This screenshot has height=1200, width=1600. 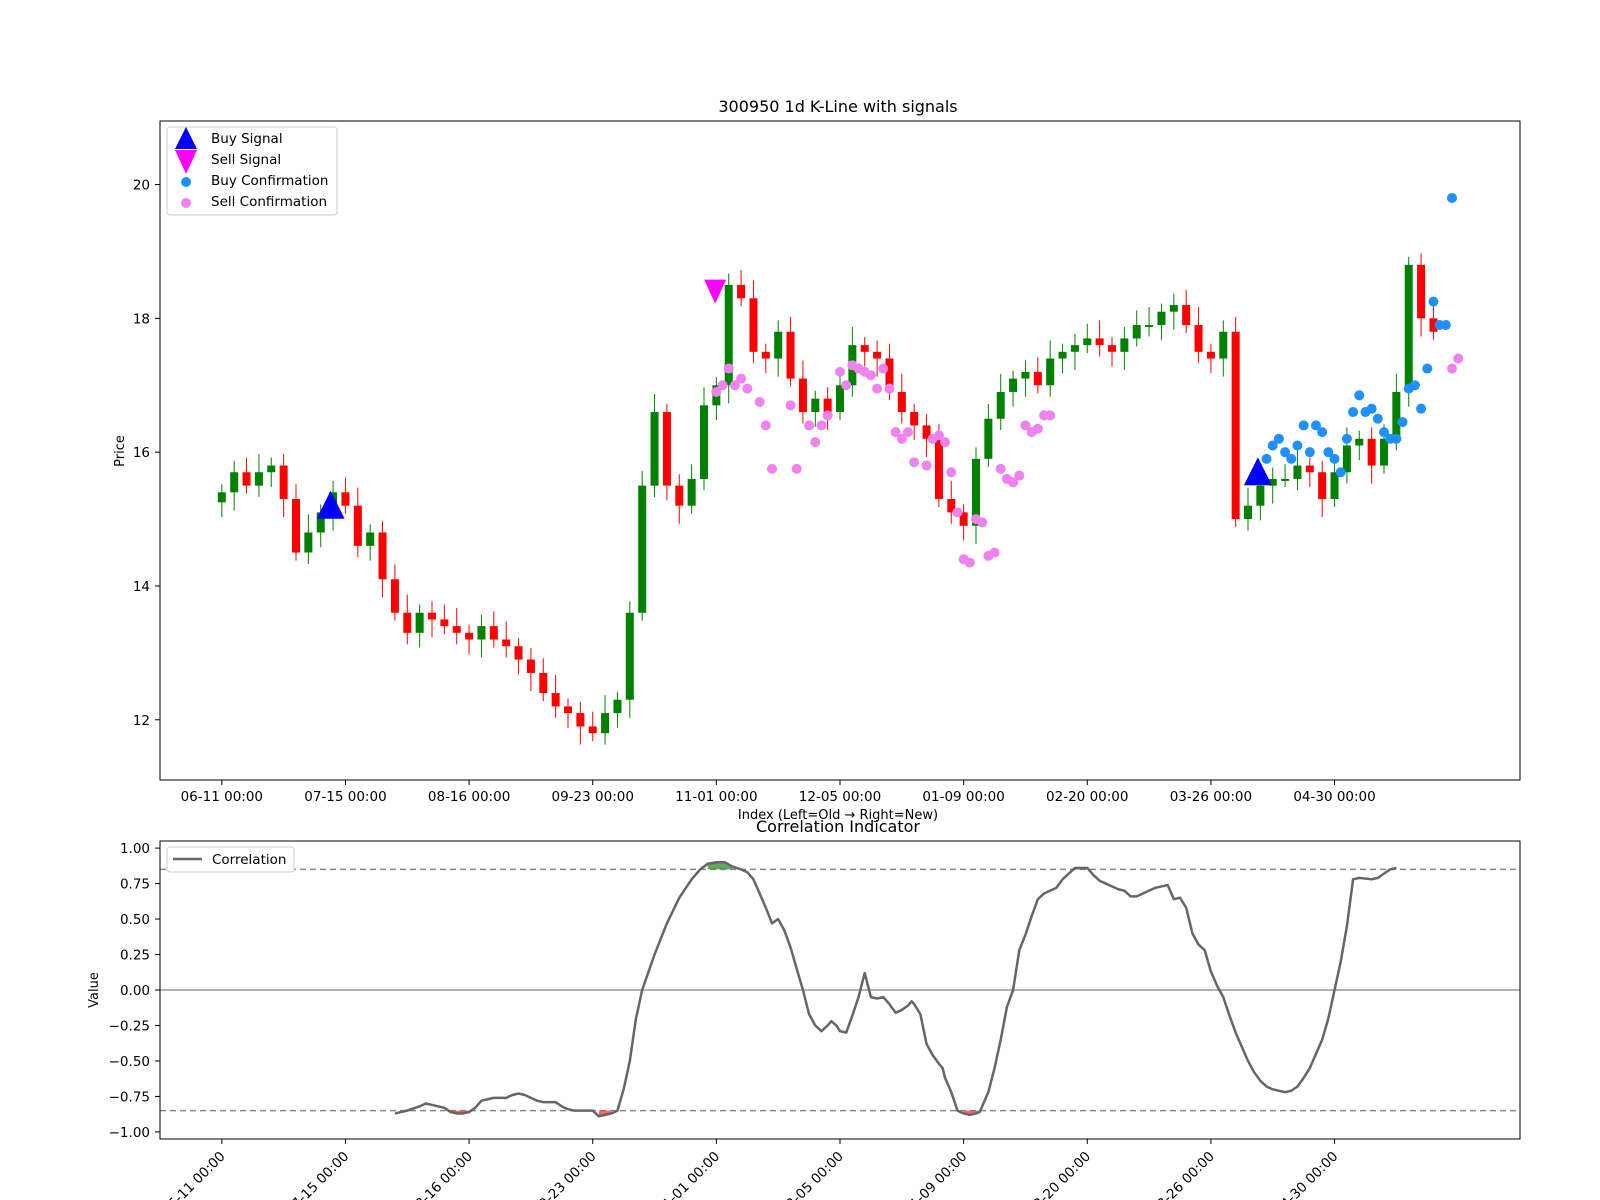 What do you see at coordinates (129, 1026) in the screenshot?
I see `y-tick-label: −0.25` at bounding box center [129, 1026].